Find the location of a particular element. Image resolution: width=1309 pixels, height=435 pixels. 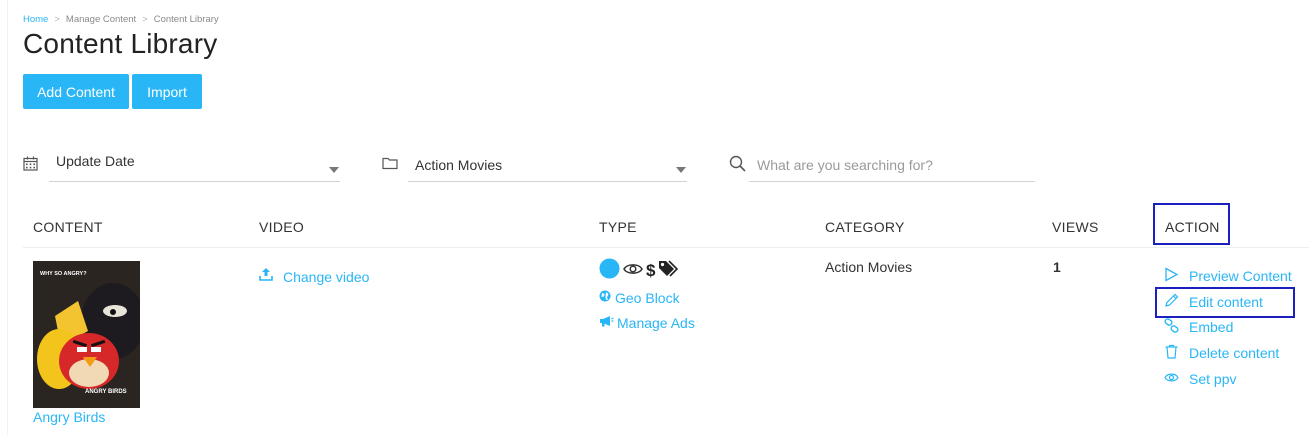

page-title: Content Library is located at coordinates (120, 43).